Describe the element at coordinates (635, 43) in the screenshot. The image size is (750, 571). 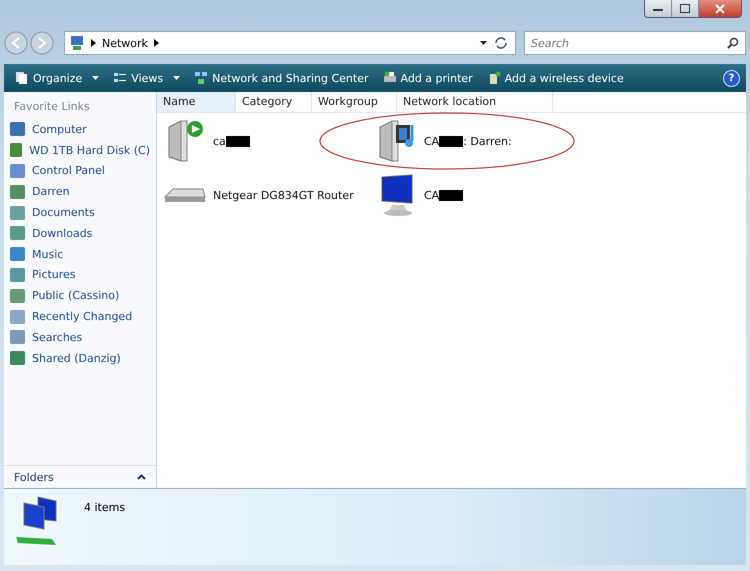
I see `search-field: Search` at that location.